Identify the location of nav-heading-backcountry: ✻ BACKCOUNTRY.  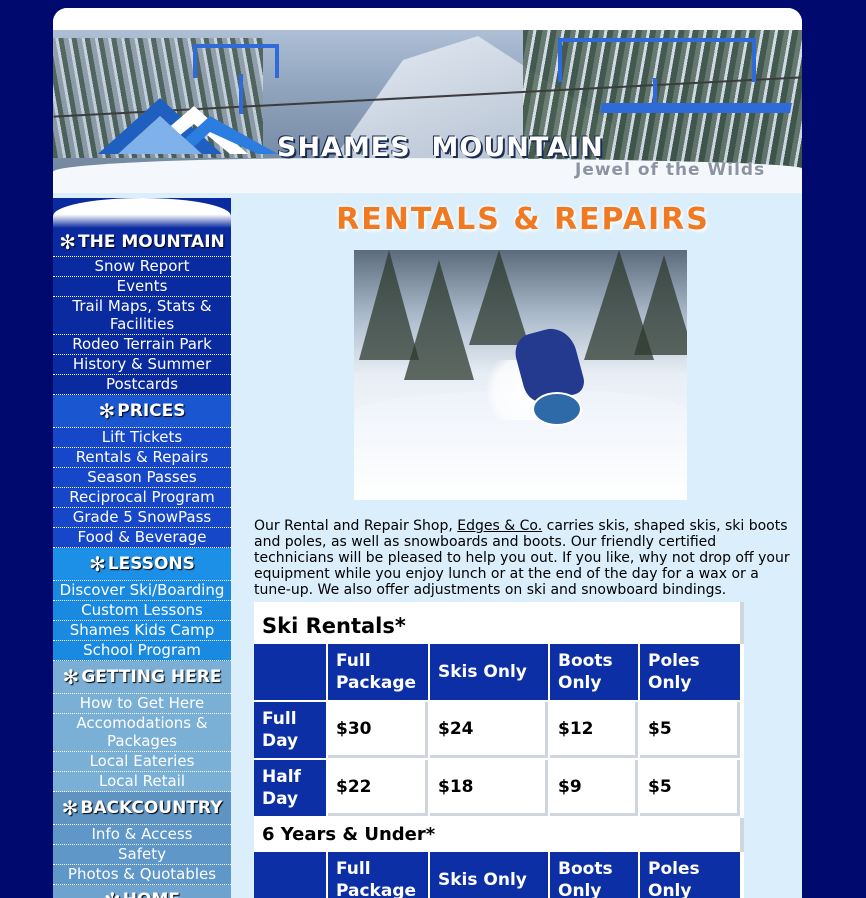
(142, 808).